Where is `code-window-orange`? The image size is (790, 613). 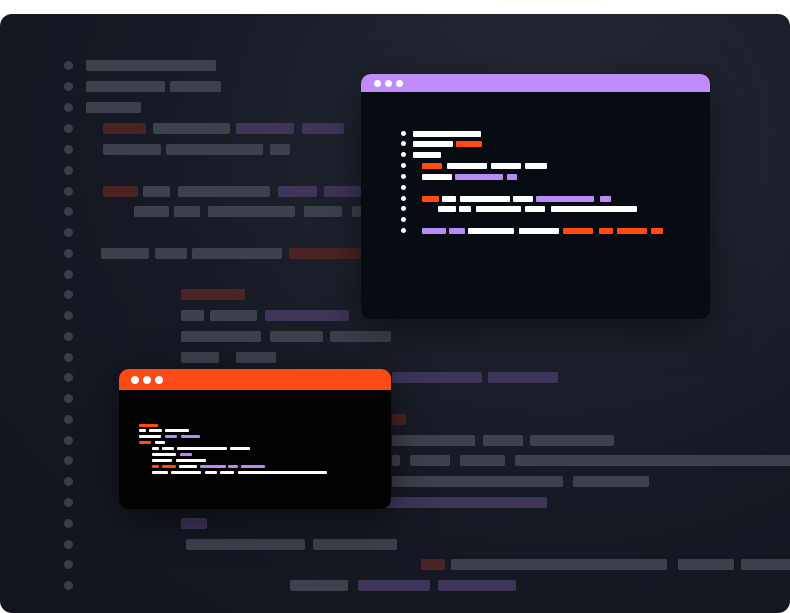
code-window-orange is located at coordinates (255, 439).